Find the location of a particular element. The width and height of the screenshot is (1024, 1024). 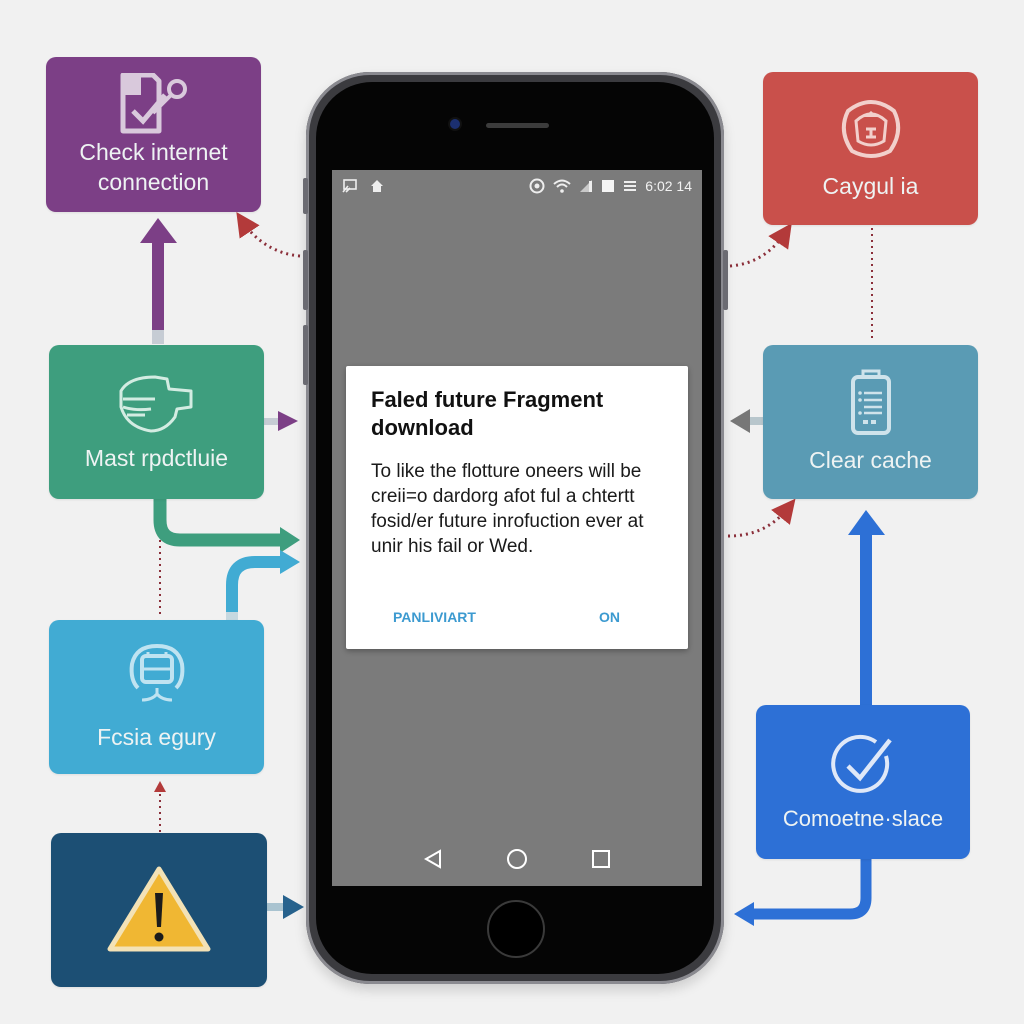

recents-icon is located at coordinates (601, 859).